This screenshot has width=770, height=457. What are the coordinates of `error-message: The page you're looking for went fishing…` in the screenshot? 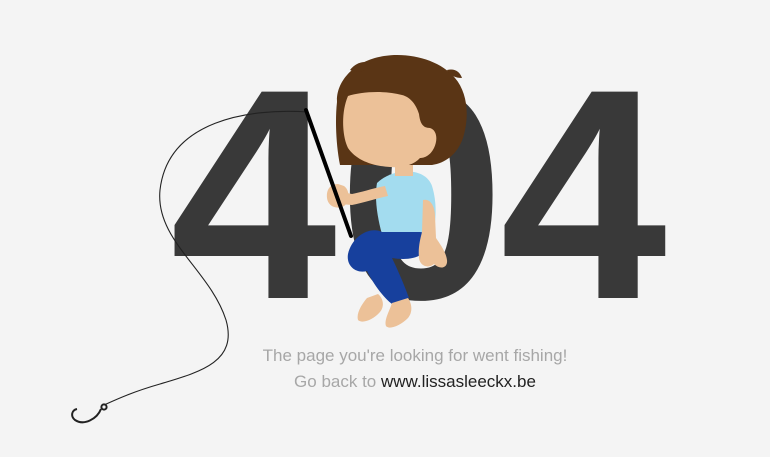 It's located at (415, 355).